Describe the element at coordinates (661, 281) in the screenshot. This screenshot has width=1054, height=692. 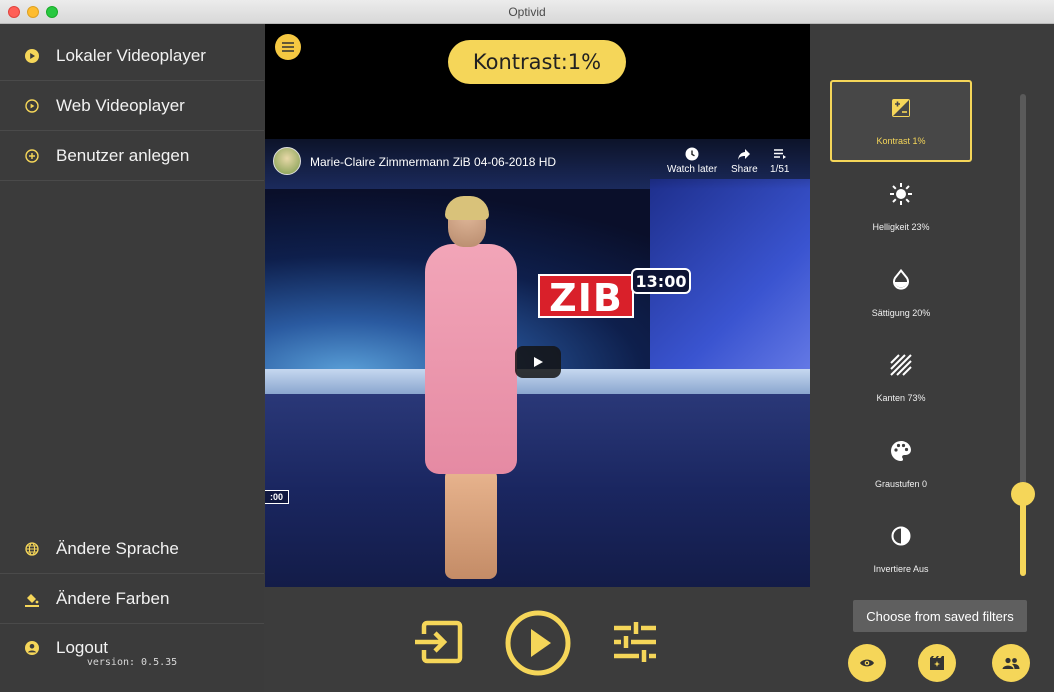
I see `zib-time-badge: 13:00` at that location.